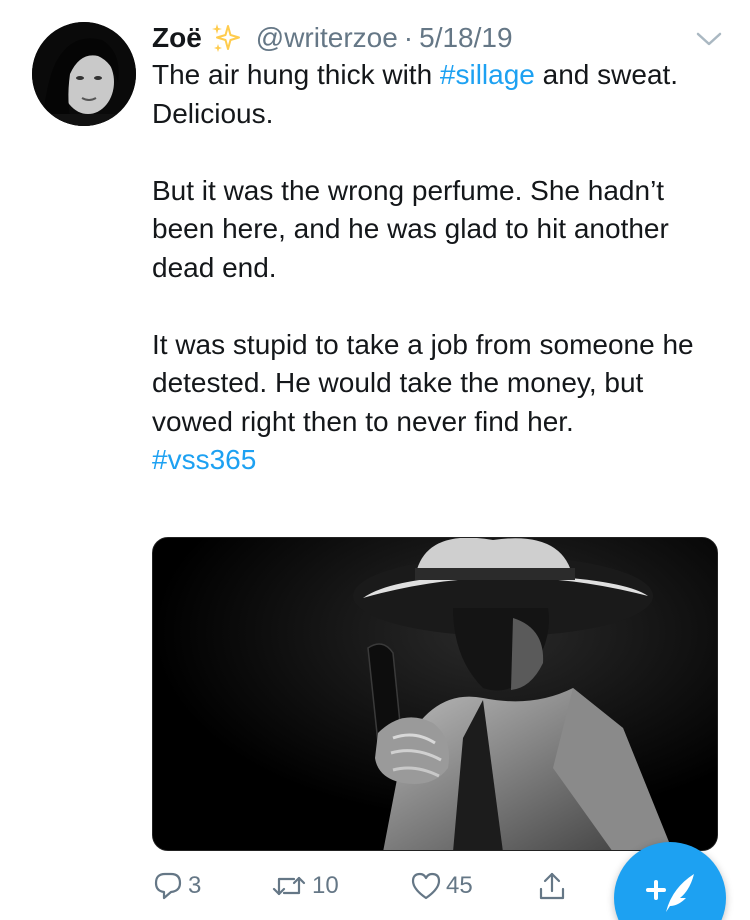 Image resolution: width=750 pixels, height=920 pixels. I want to click on avatar-image, so click(84, 74).